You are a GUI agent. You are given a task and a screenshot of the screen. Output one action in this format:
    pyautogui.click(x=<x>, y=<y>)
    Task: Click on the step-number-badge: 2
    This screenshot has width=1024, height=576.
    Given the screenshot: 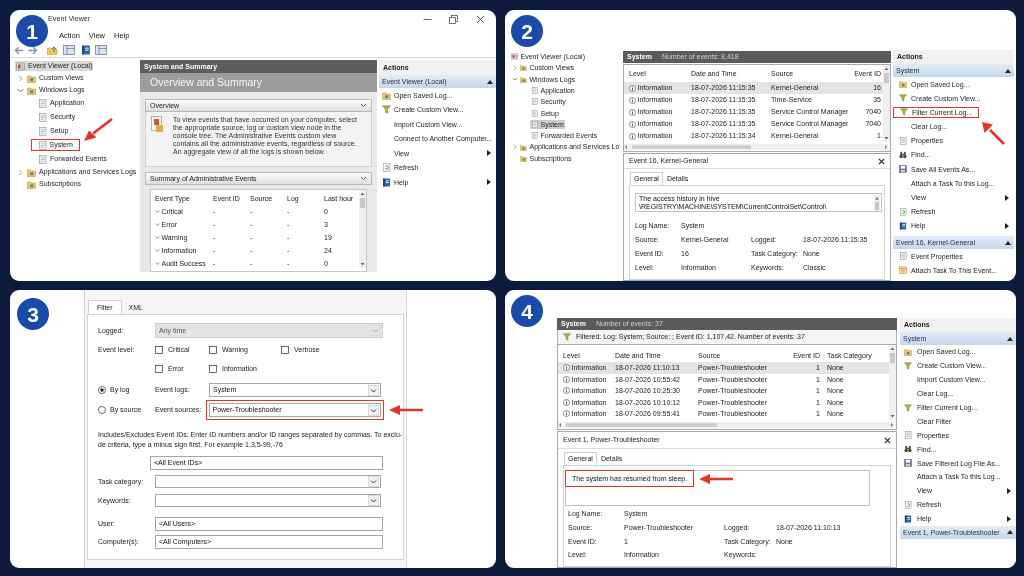 What is the action you would take?
    pyautogui.click(x=527, y=31)
    